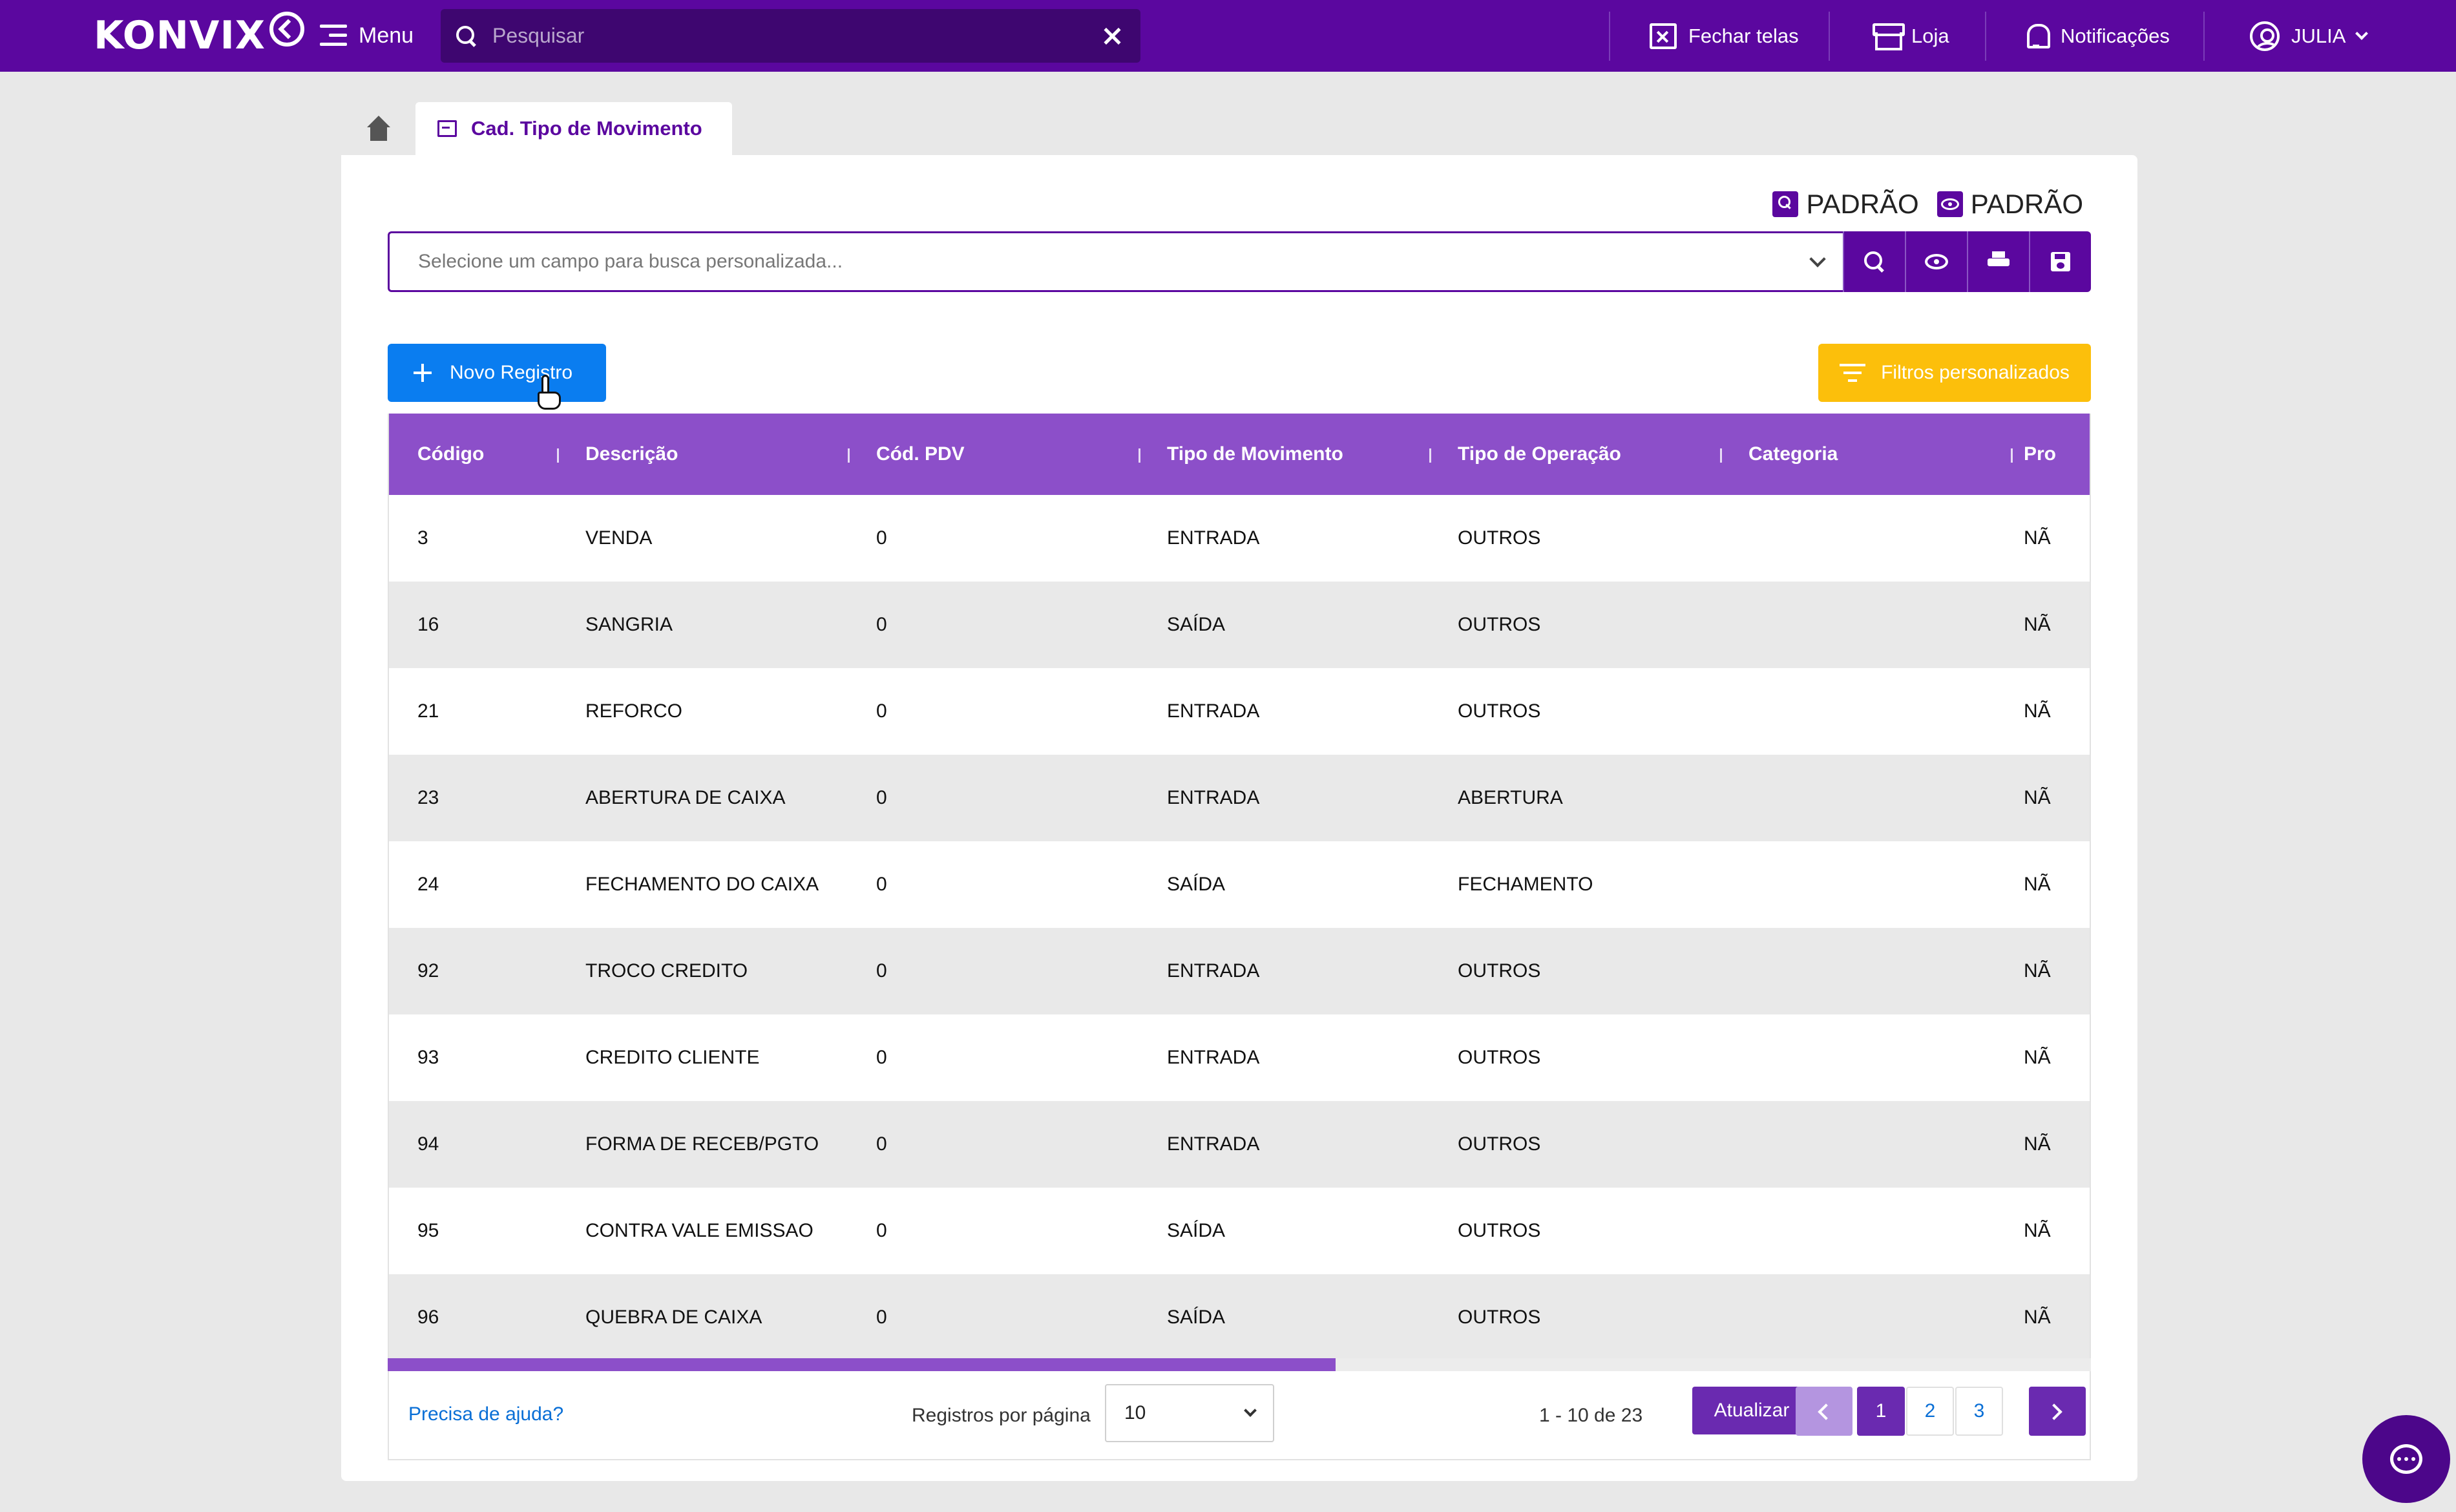 The width and height of the screenshot is (2456, 1512). What do you see at coordinates (1591, 1415) in the screenshot?
I see `records-range: 1 - 10 de 23` at bounding box center [1591, 1415].